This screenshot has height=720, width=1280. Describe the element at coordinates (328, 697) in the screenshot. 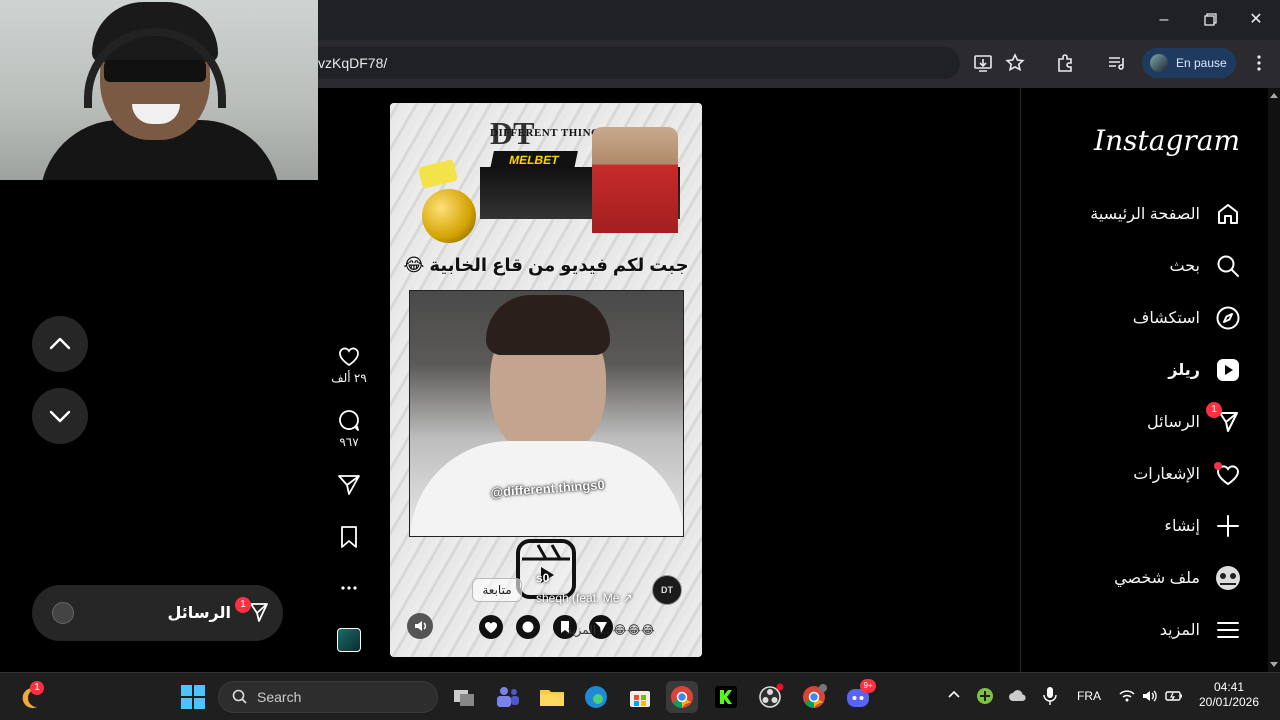

I see `taskbar-search: Search` at that location.